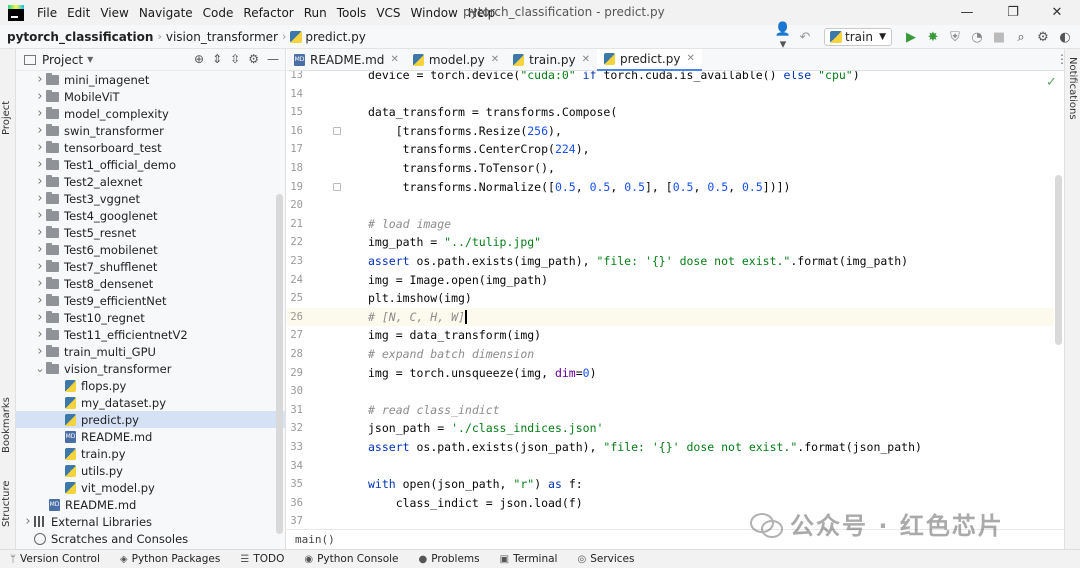 This screenshot has height=568, width=1080. Describe the element at coordinates (150, 402) in the screenshot. I see `tree-item: my_dataset.py` at that location.